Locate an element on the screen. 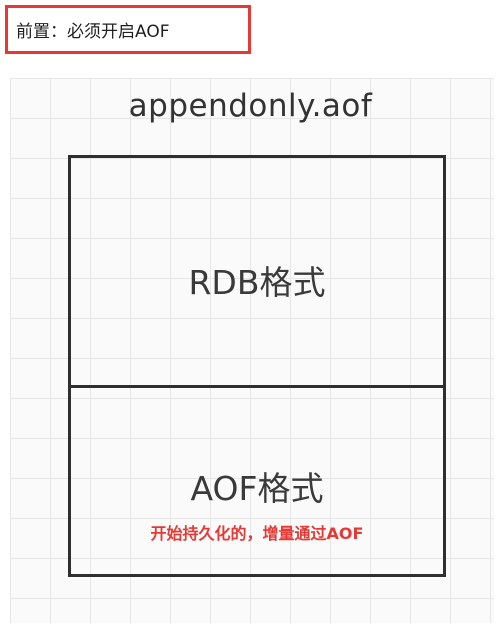 Image resolution: width=501 pixels, height=631 pixels. prerequisite-callout: 前置：必须开启AOF is located at coordinates (128, 29).